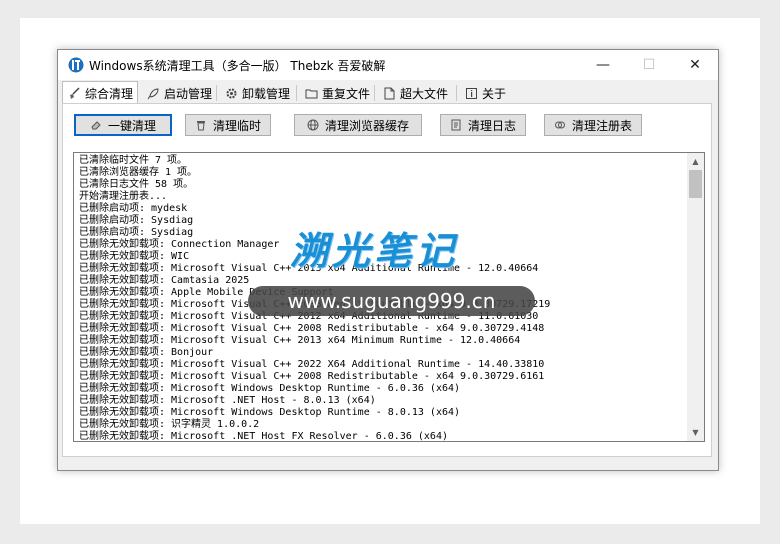 The height and width of the screenshot is (544, 780). What do you see at coordinates (237, 66) in the screenshot?
I see `window-title: Windows系统清理工具（多合一版） Thebzk 吾爱破解` at bounding box center [237, 66].